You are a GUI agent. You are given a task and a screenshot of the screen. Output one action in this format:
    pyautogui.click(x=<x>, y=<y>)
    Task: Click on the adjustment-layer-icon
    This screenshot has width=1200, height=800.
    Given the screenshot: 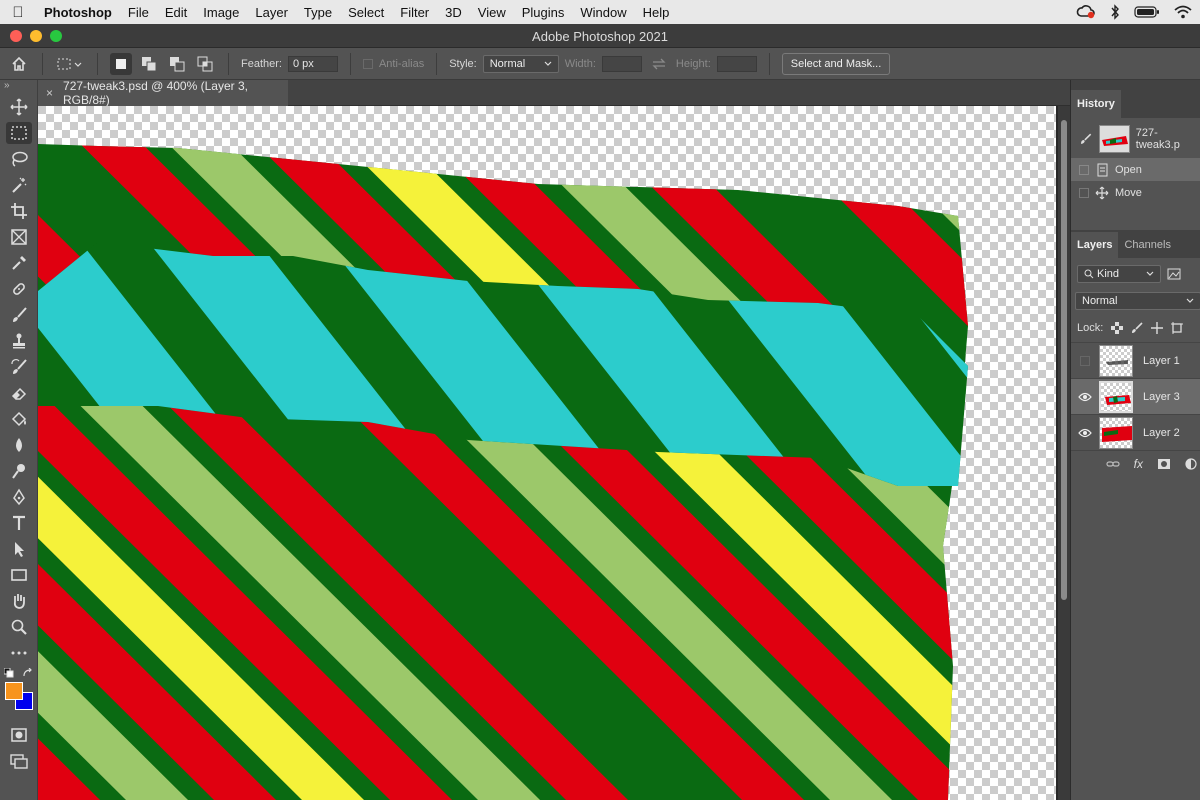 What is the action you would take?
    pyautogui.click(x=1191, y=463)
    